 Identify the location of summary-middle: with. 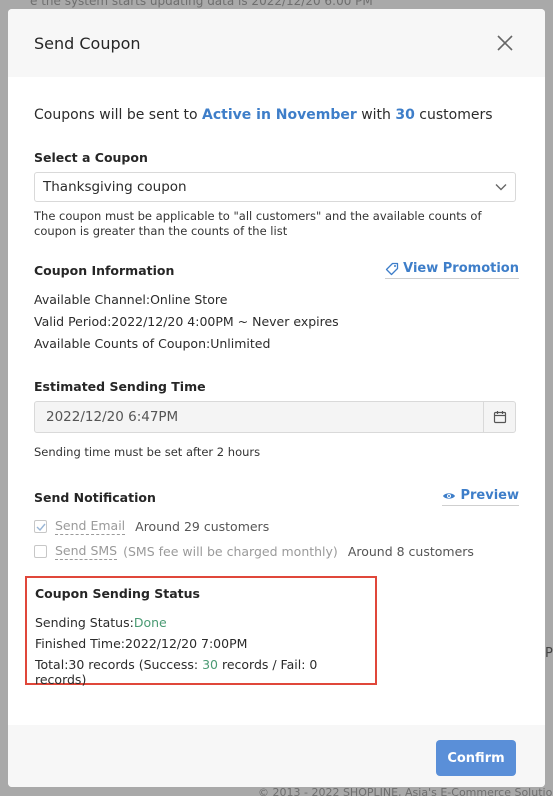
(376, 115).